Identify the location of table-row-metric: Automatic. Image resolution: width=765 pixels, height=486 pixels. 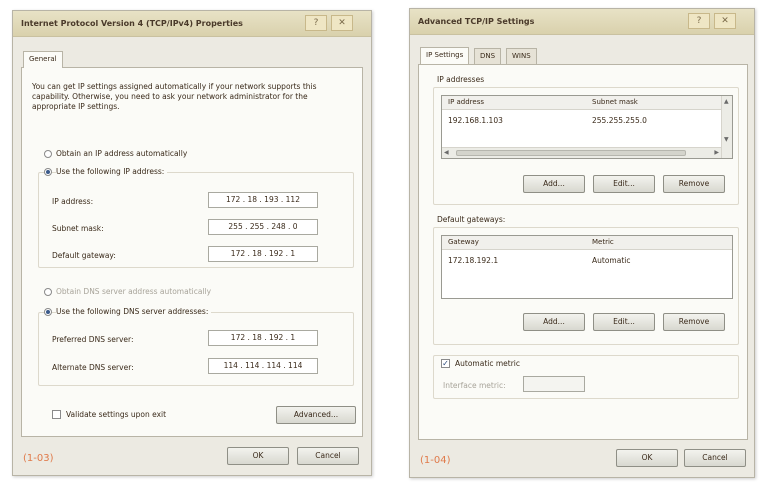
(611, 260).